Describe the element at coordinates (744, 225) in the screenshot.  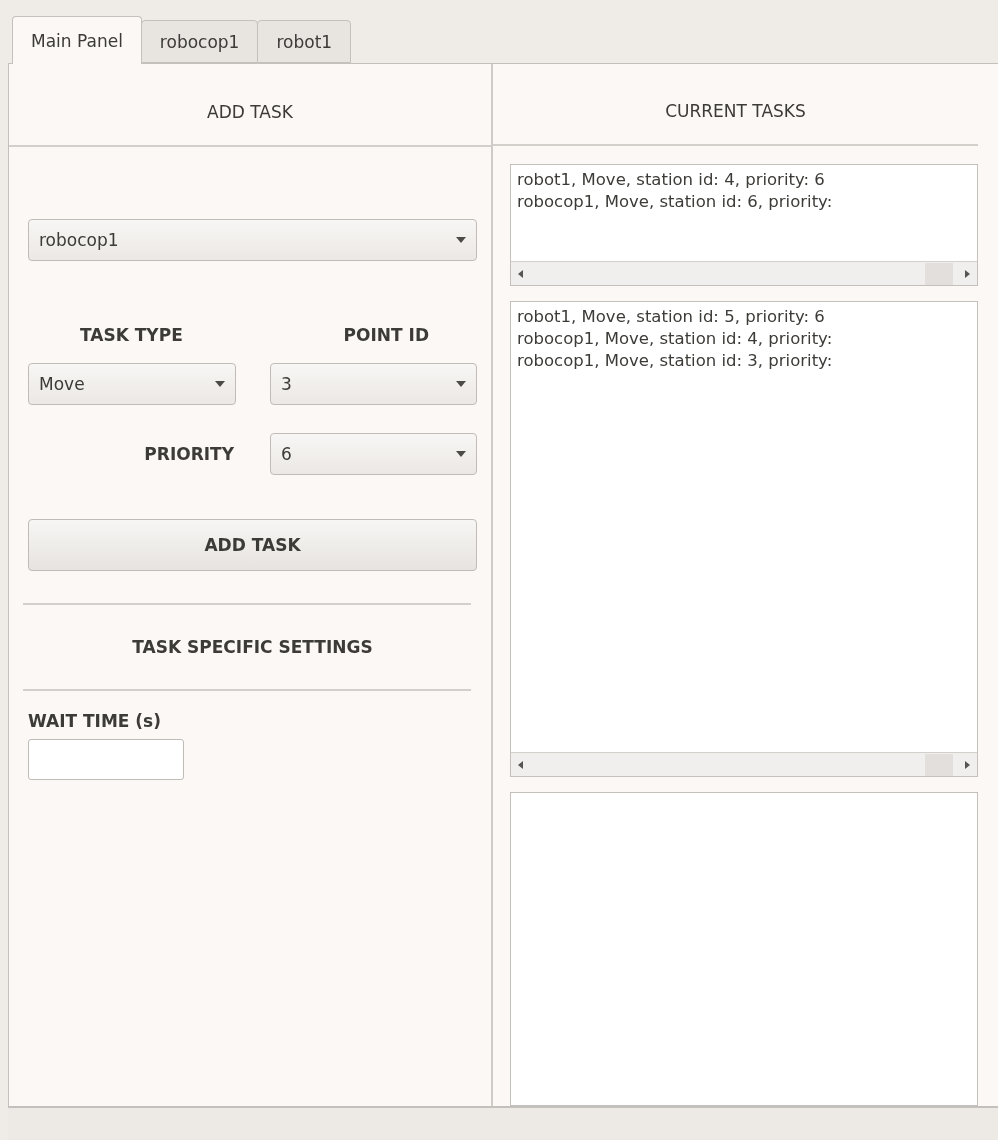
I see `task-list: robot1, Move, station id: 4, priority: 6 robocop1, Move, station id: 6, priority:` at that location.